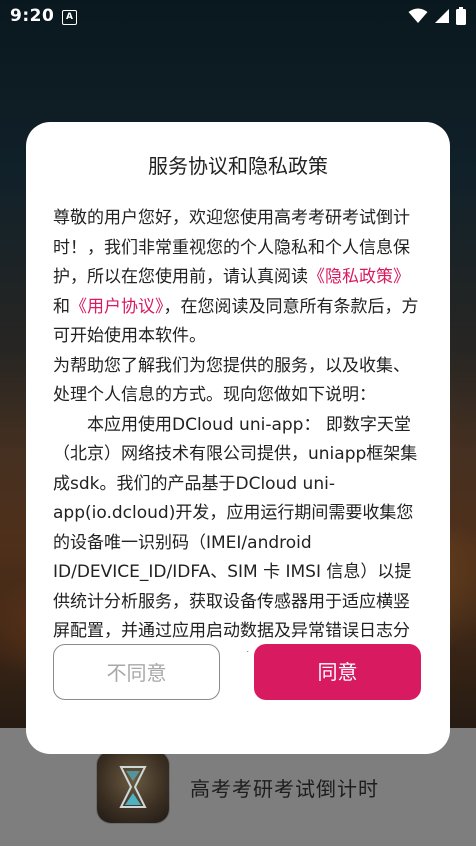  I want to click on notification-a-icon: A, so click(69, 17).